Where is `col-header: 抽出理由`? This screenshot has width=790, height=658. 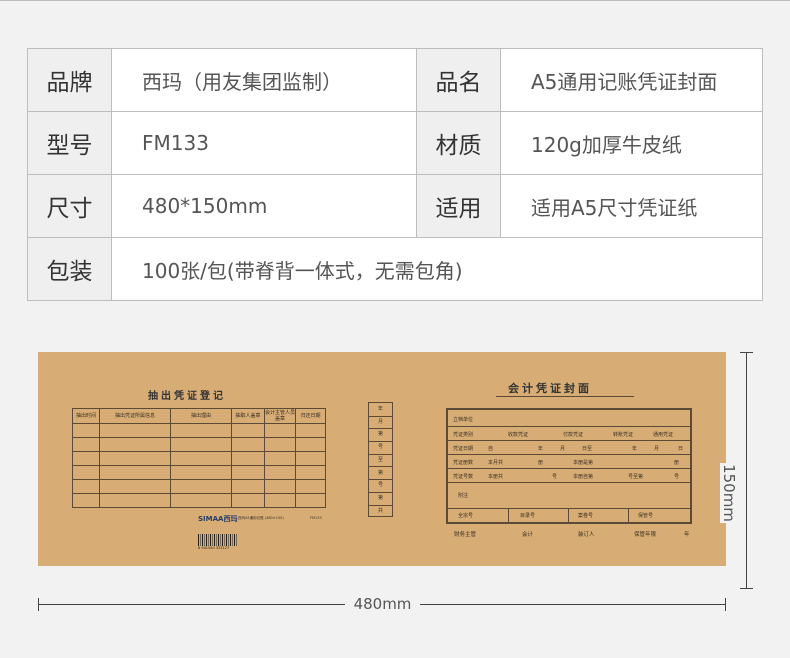 col-header: 抽出理由 is located at coordinates (200, 416).